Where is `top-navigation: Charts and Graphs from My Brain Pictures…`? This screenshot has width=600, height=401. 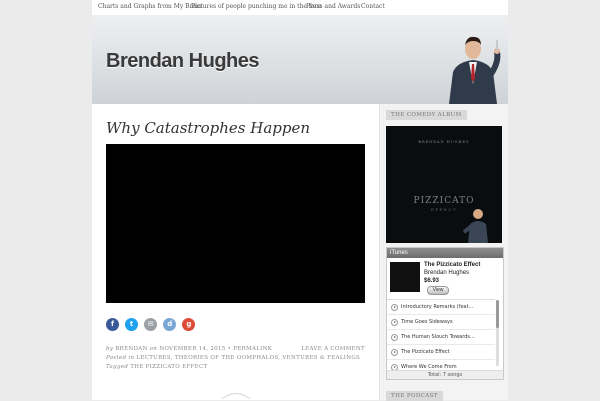
top-navigation: Charts and Graphs from My Brain Pictures… is located at coordinates (300, 8).